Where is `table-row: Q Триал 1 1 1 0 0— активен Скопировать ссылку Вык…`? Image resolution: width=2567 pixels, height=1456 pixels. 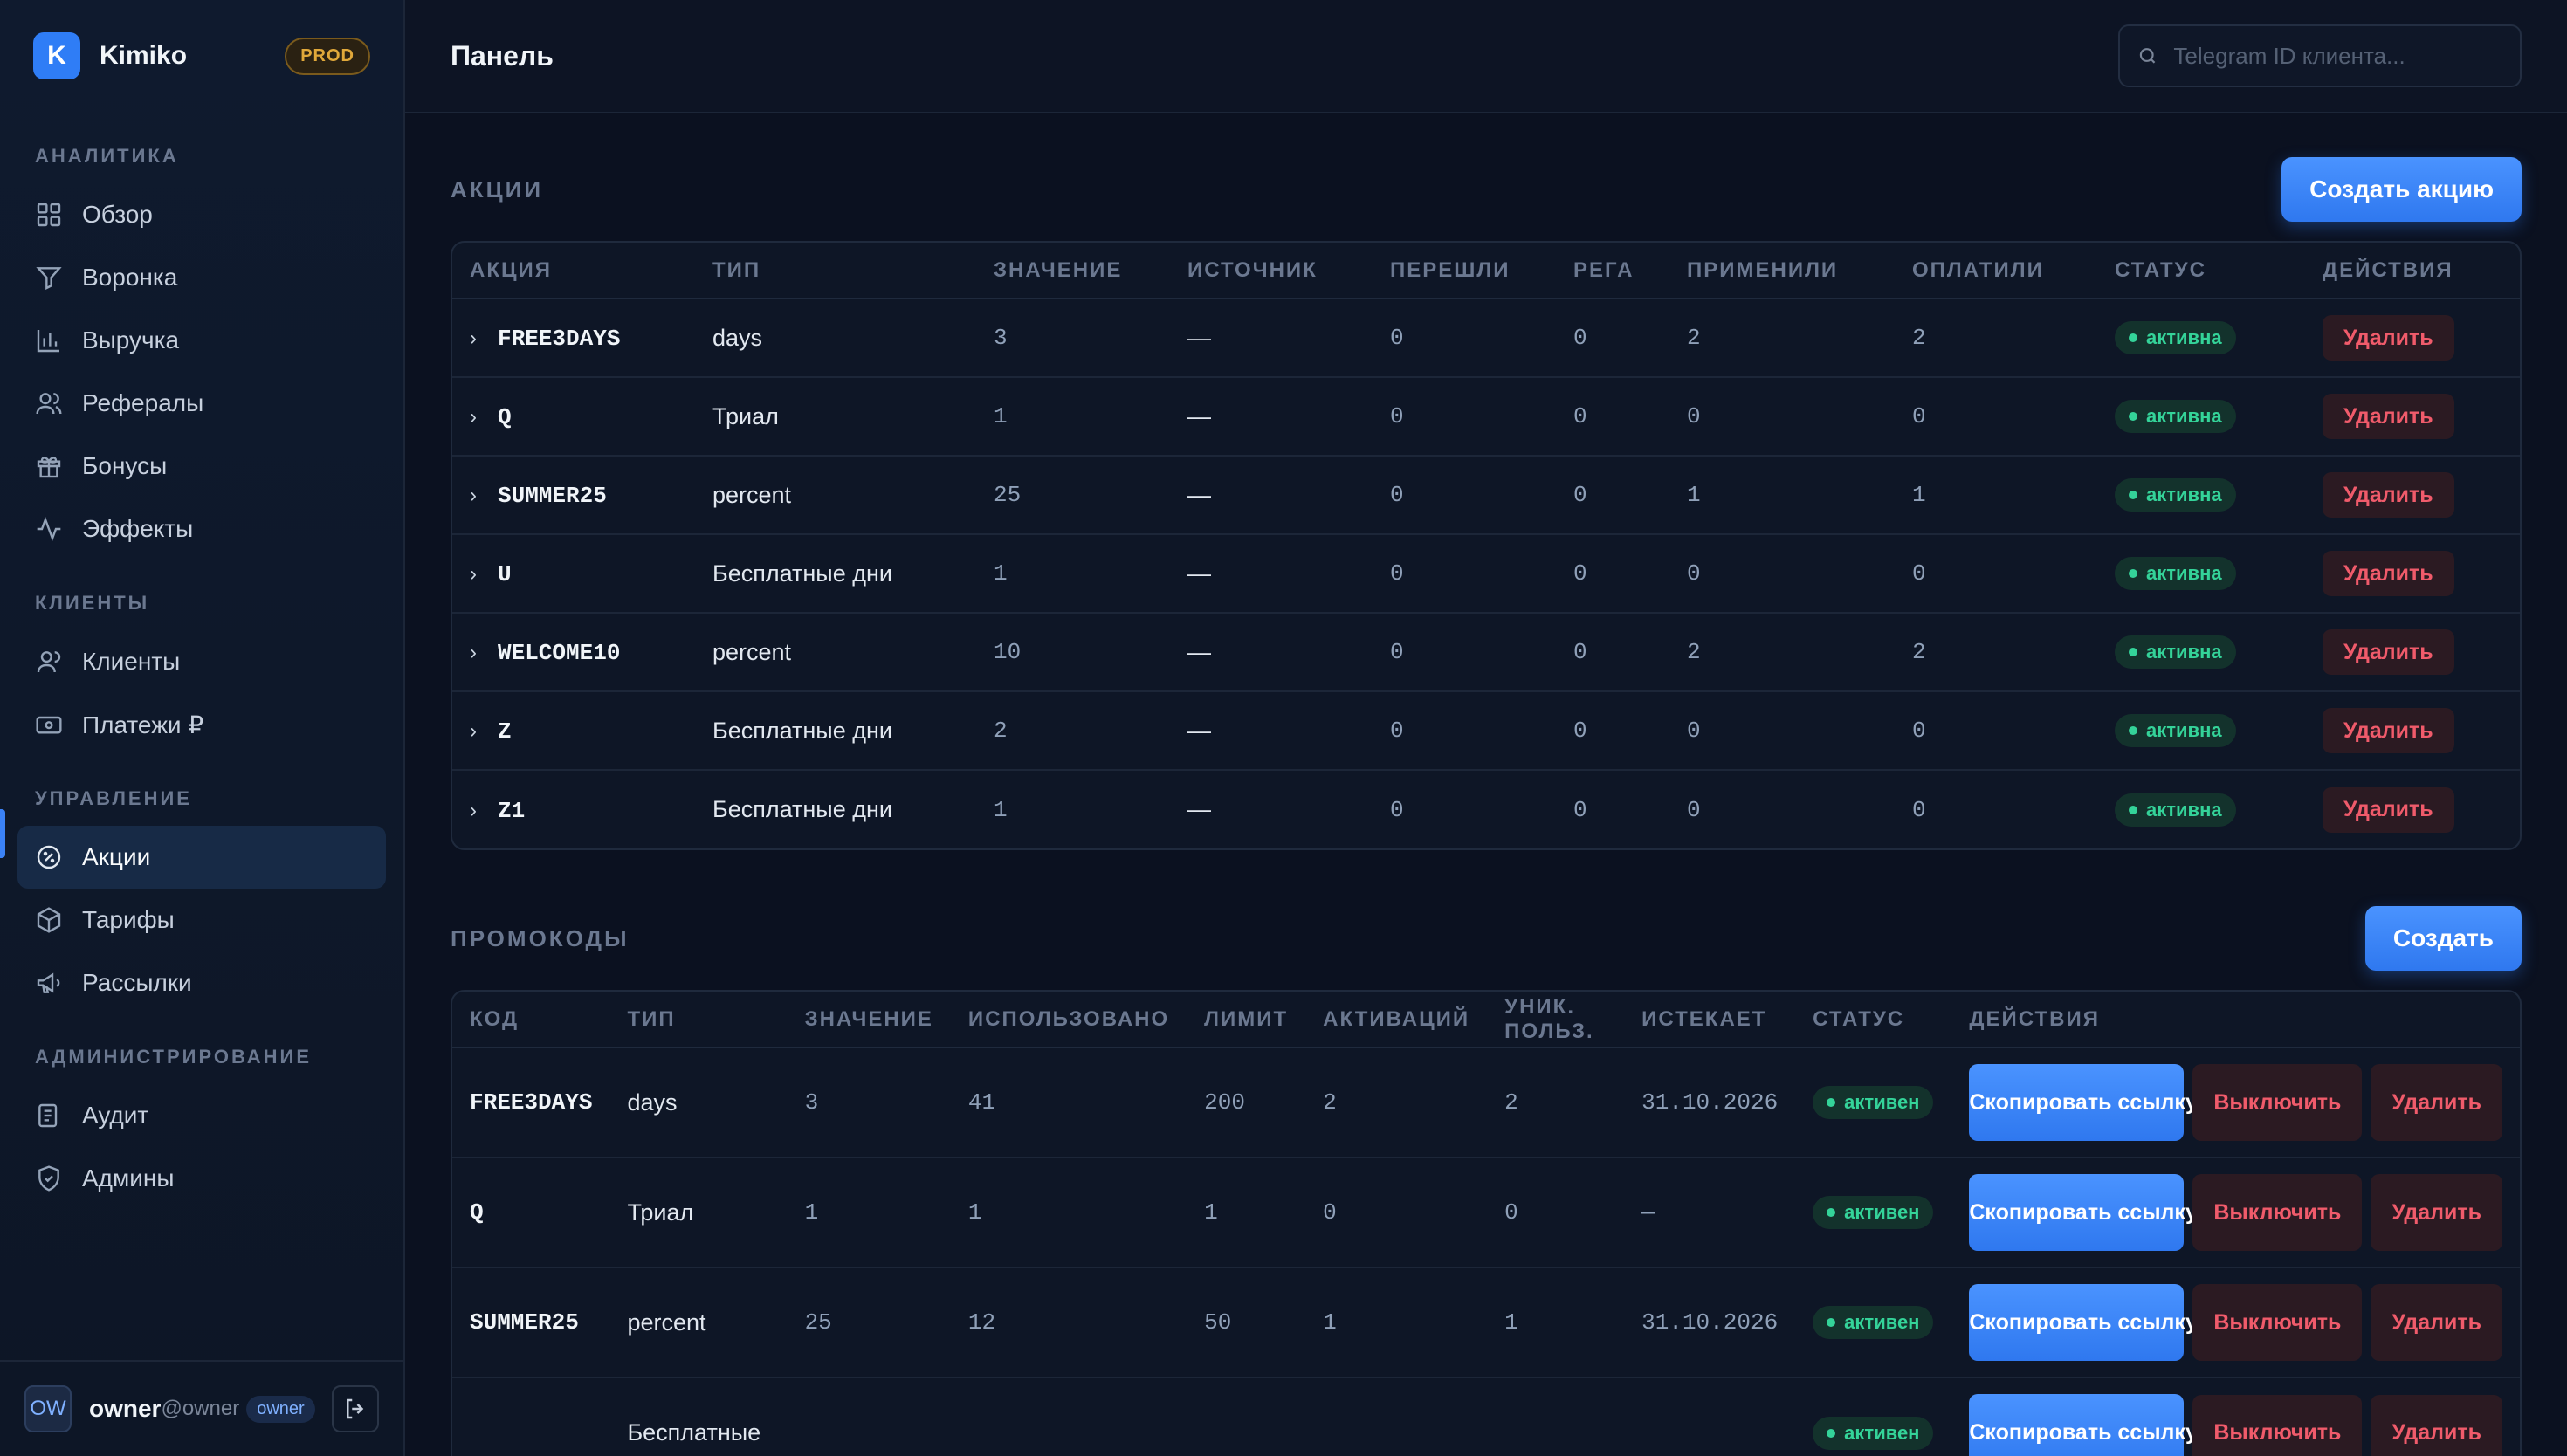
table-row: Q Триал 1 1 1 0 0— активен Скопировать ссылку Вык… is located at coordinates (1486, 1212).